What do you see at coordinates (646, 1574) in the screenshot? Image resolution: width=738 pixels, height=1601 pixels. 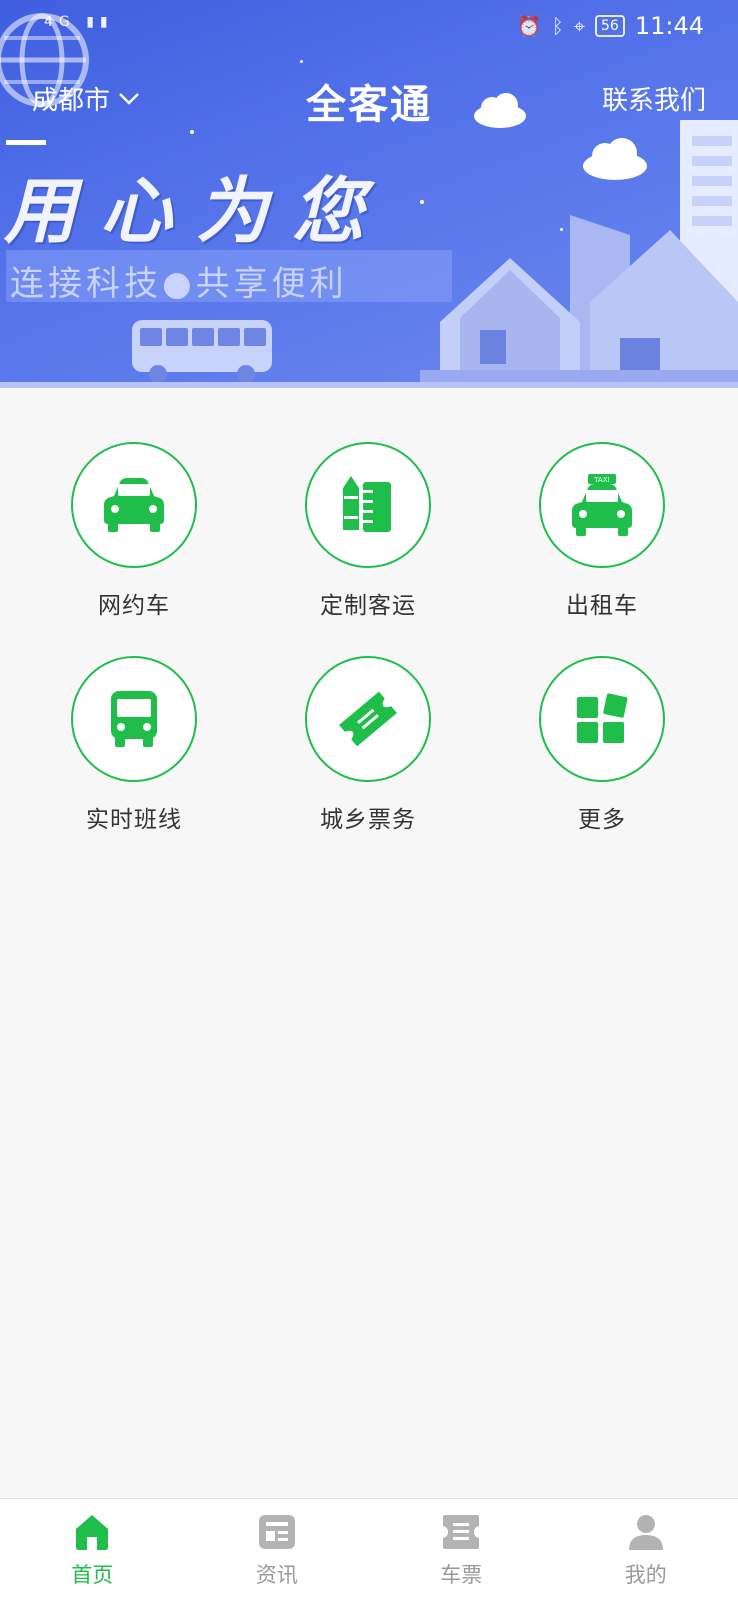 I see `nav-label: 我的` at bounding box center [646, 1574].